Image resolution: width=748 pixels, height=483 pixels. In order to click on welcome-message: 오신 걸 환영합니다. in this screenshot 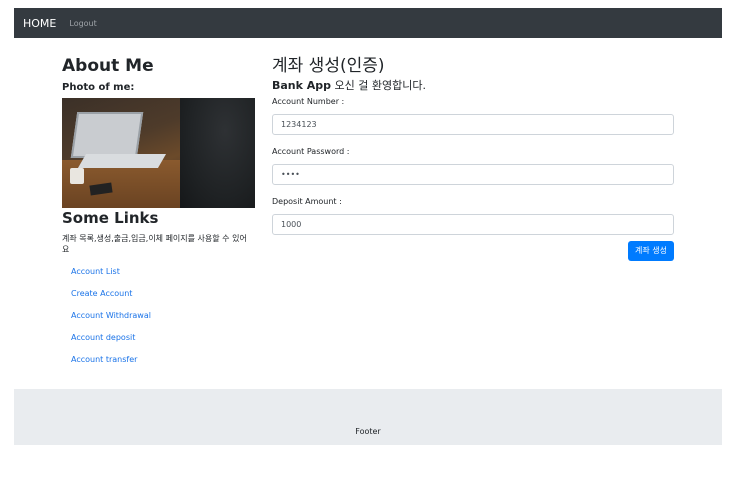, I will do `click(378, 85)`.